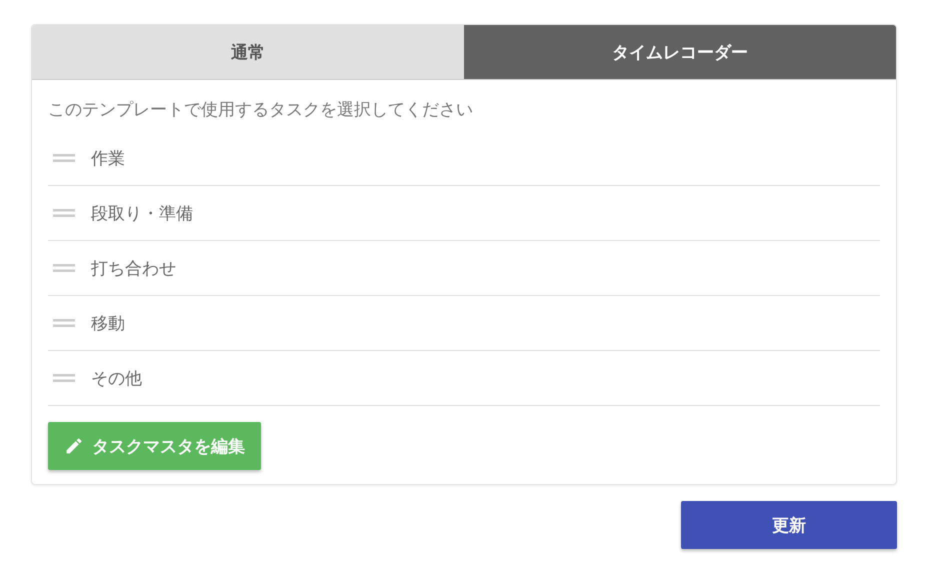 This screenshot has width=940, height=568. What do you see at coordinates (248, 52) in the screenshot?
I see `tab: 通常` at bounding box center [248, 52].